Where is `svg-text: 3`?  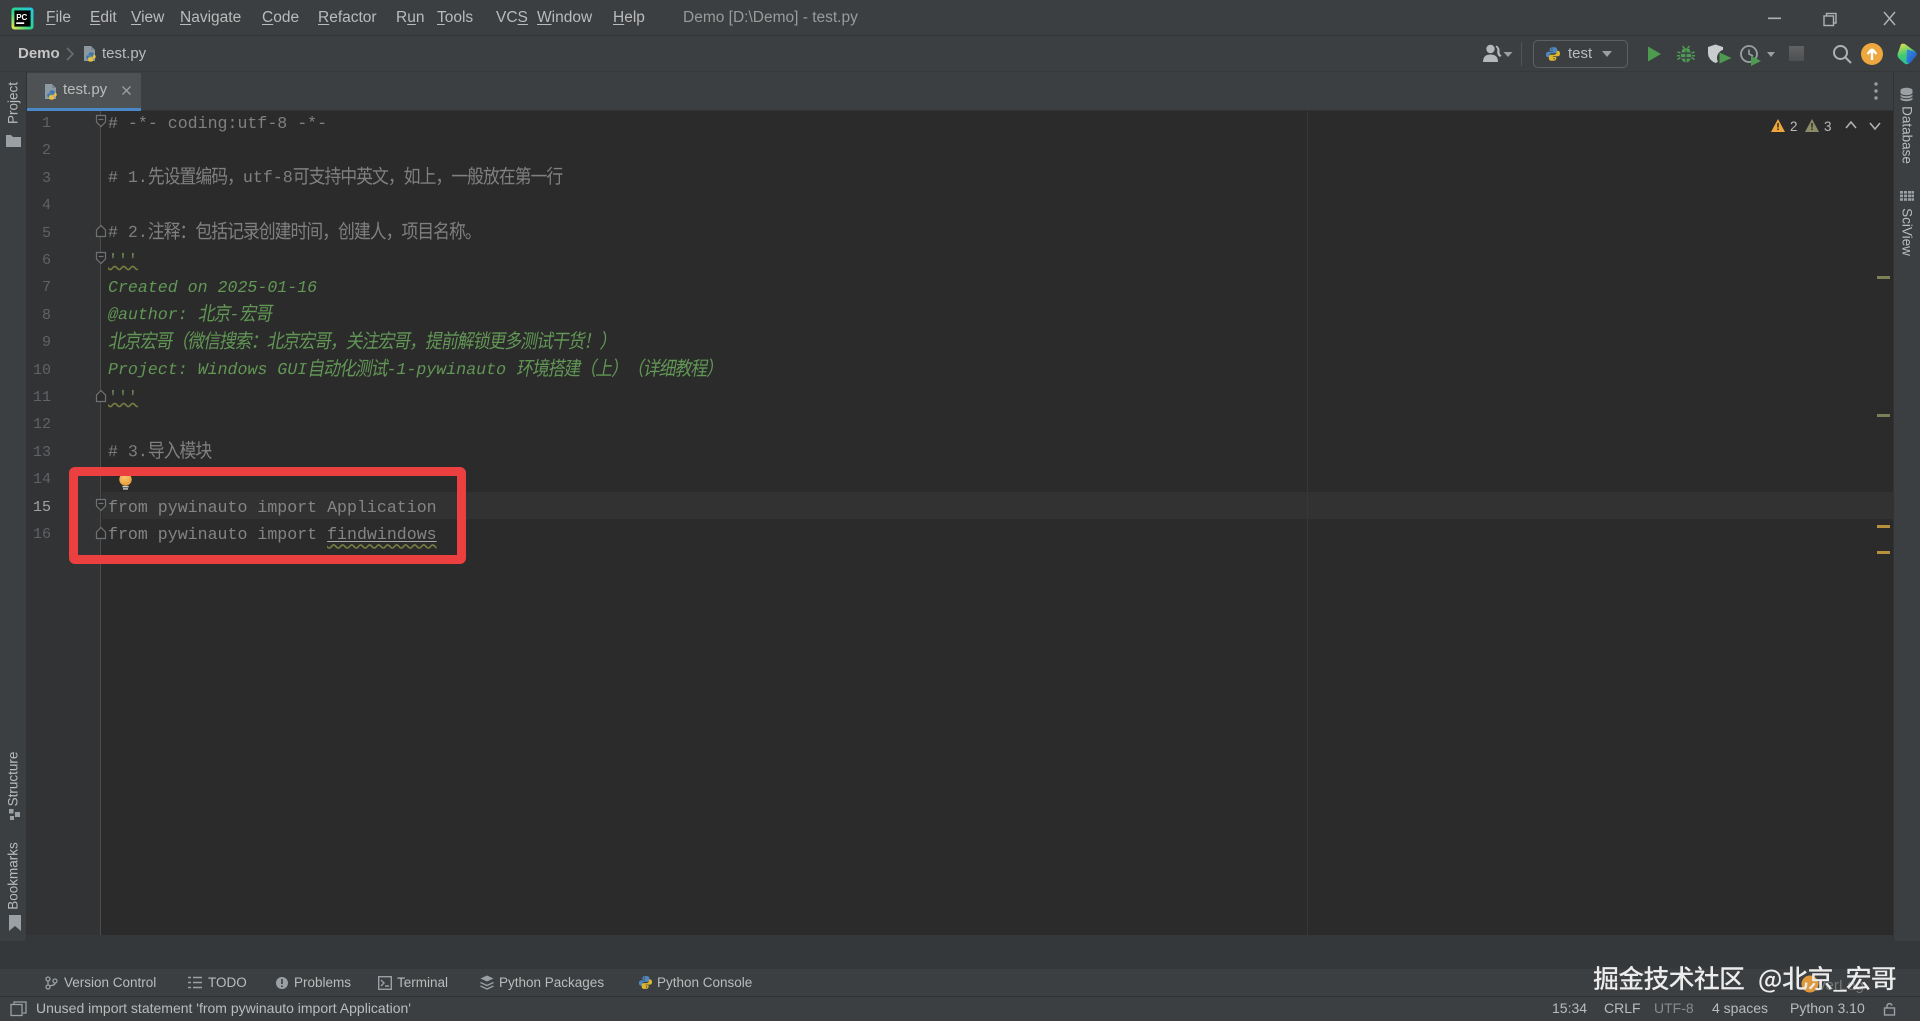 svg-text: 3 is located at coordinates (1828, 126).